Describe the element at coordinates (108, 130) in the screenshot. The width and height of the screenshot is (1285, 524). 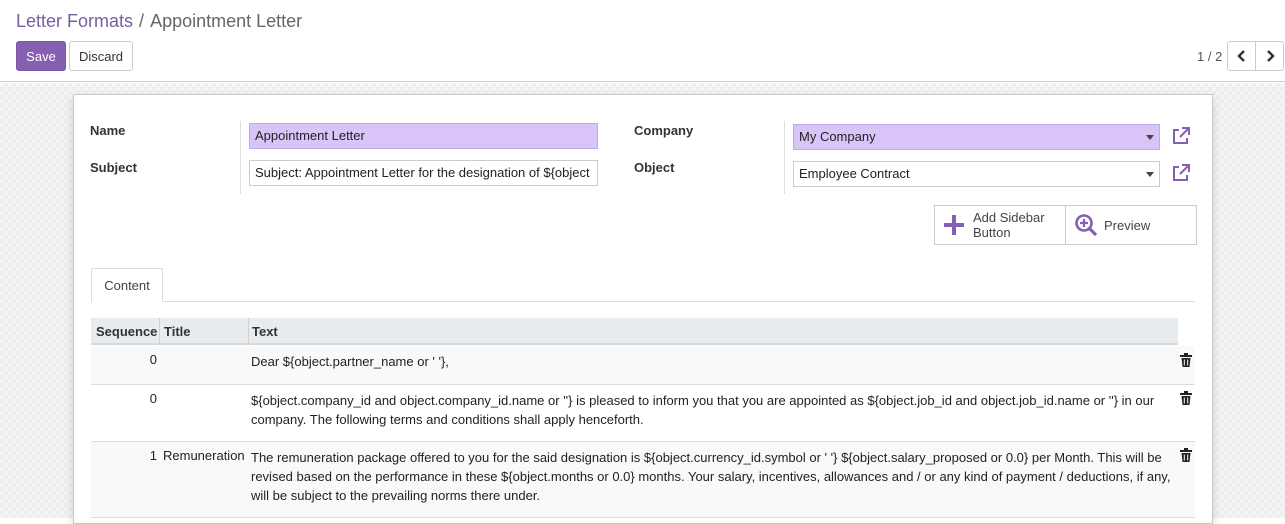
I see `name-label: Name` at that location.